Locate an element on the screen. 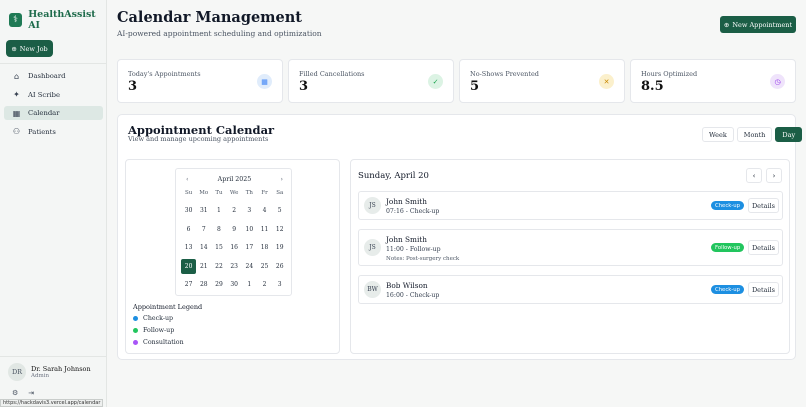 Image resolution: width=806 pixels, height=407 pixels. new-appointment-label: New Appointment is located at coordinates (762, 24).